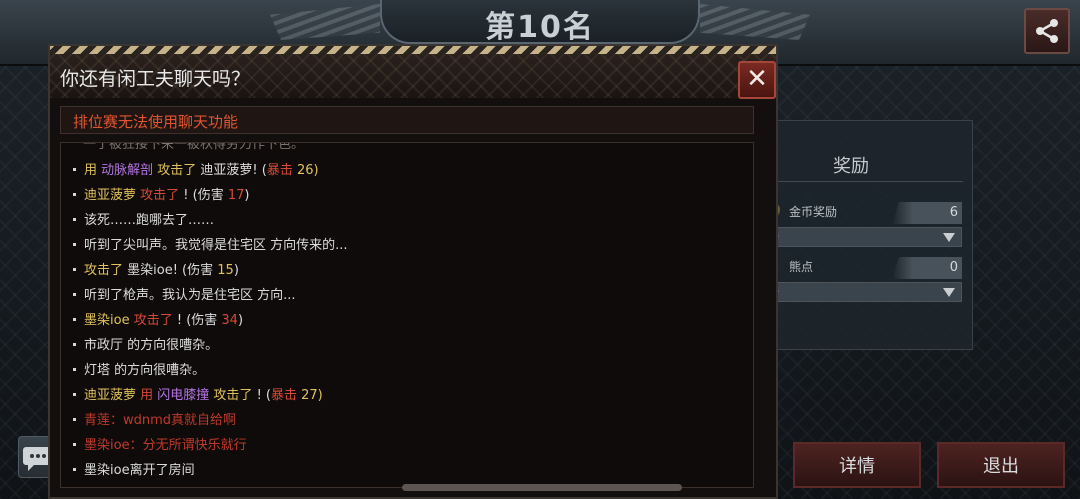  I want to click on chat-log-line: 用 动脉解剖 攻击了 迪亚菠萝! (暴击 26), so click(196, 169).